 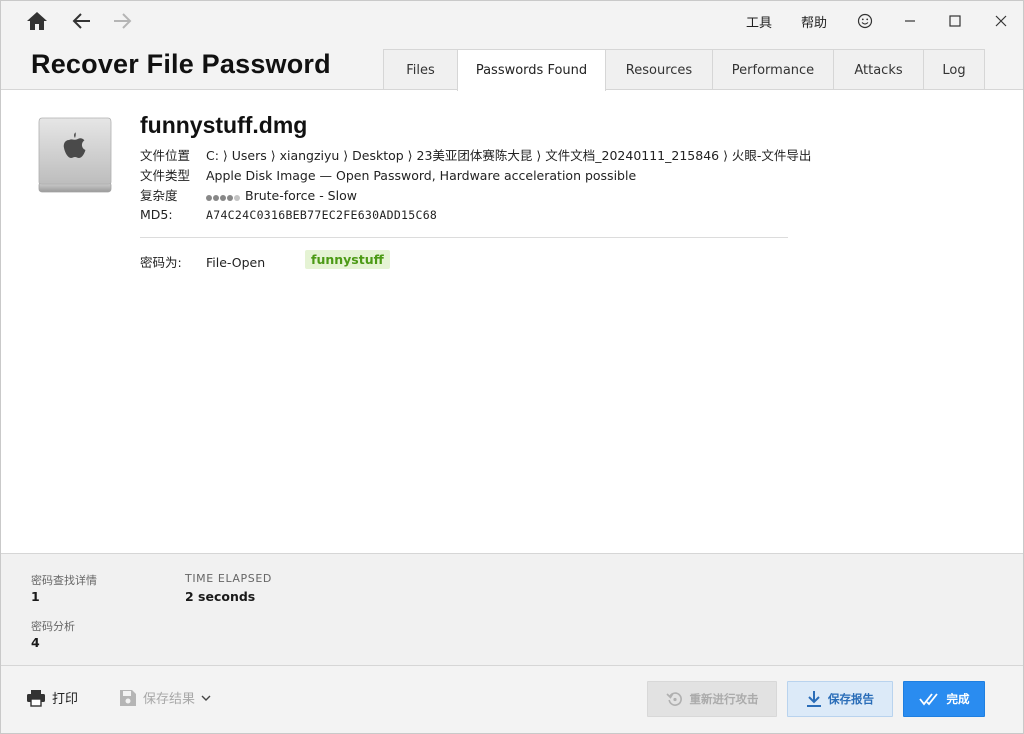 What do you see at coordinates (64, 580) in the screenshot?
I see `found-label: 密码查找详情` at bounding box center [64, 580].